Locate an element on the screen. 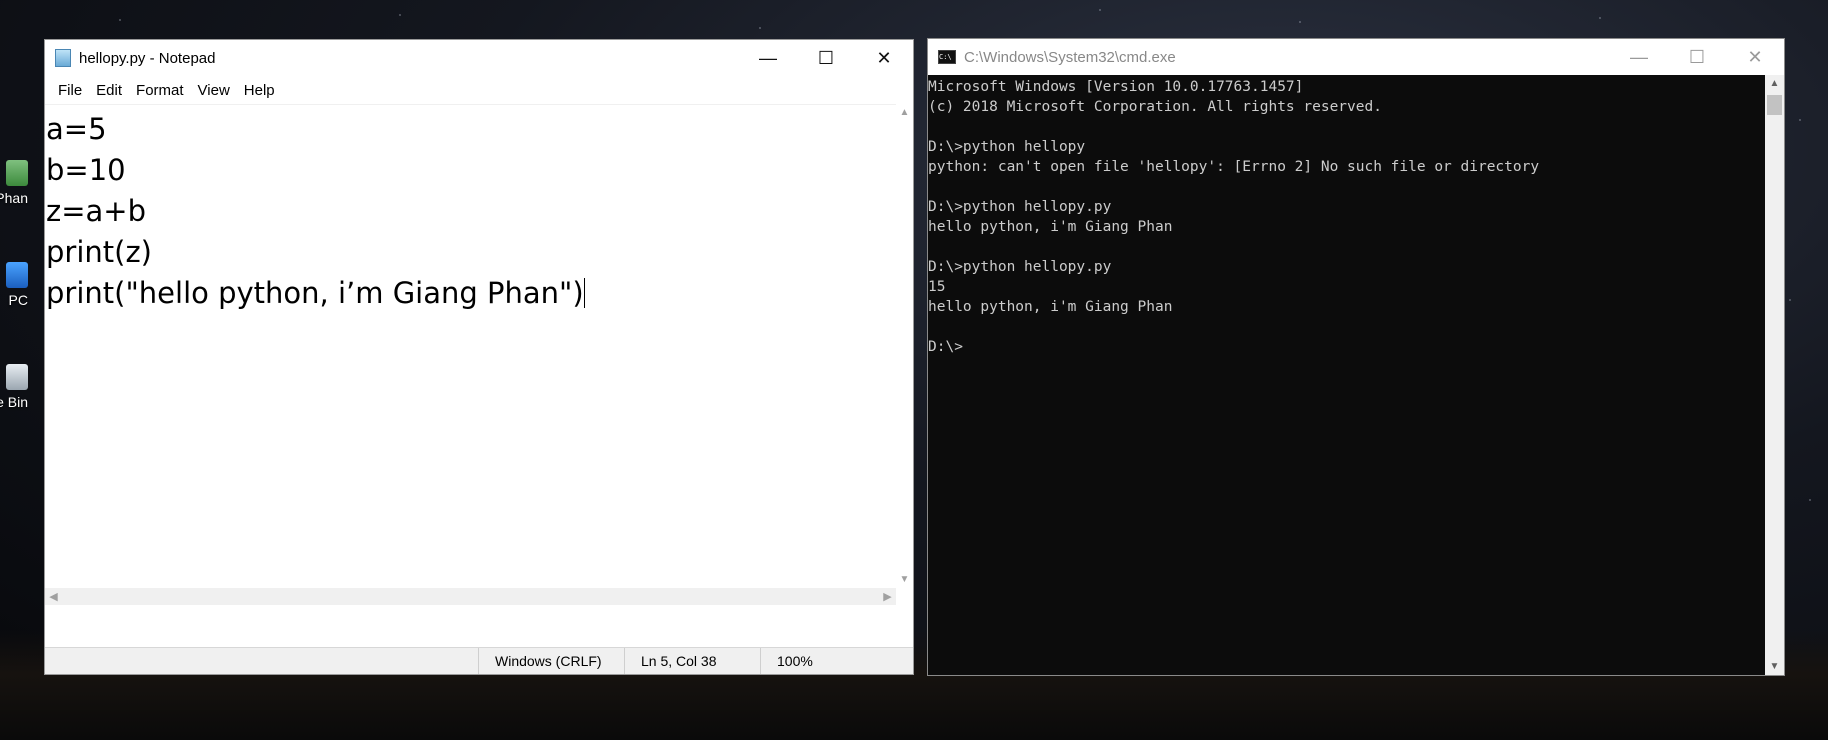 This screenshot has height=740, width=1828. menu-edit: Edit is located at coordinates (109, 90).